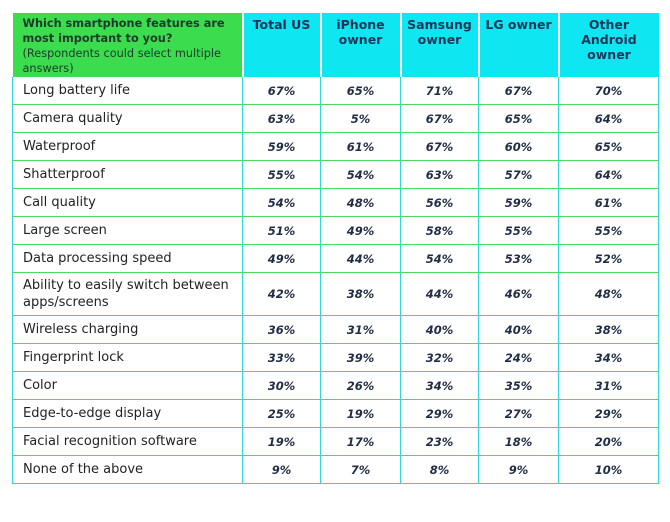 This screenshot has height=522, width=670. What do you see at coordinates (608, 202) in the screenshot?
I see `value-cell-other-android-owner: 61%` at bounding box center [608, 202].